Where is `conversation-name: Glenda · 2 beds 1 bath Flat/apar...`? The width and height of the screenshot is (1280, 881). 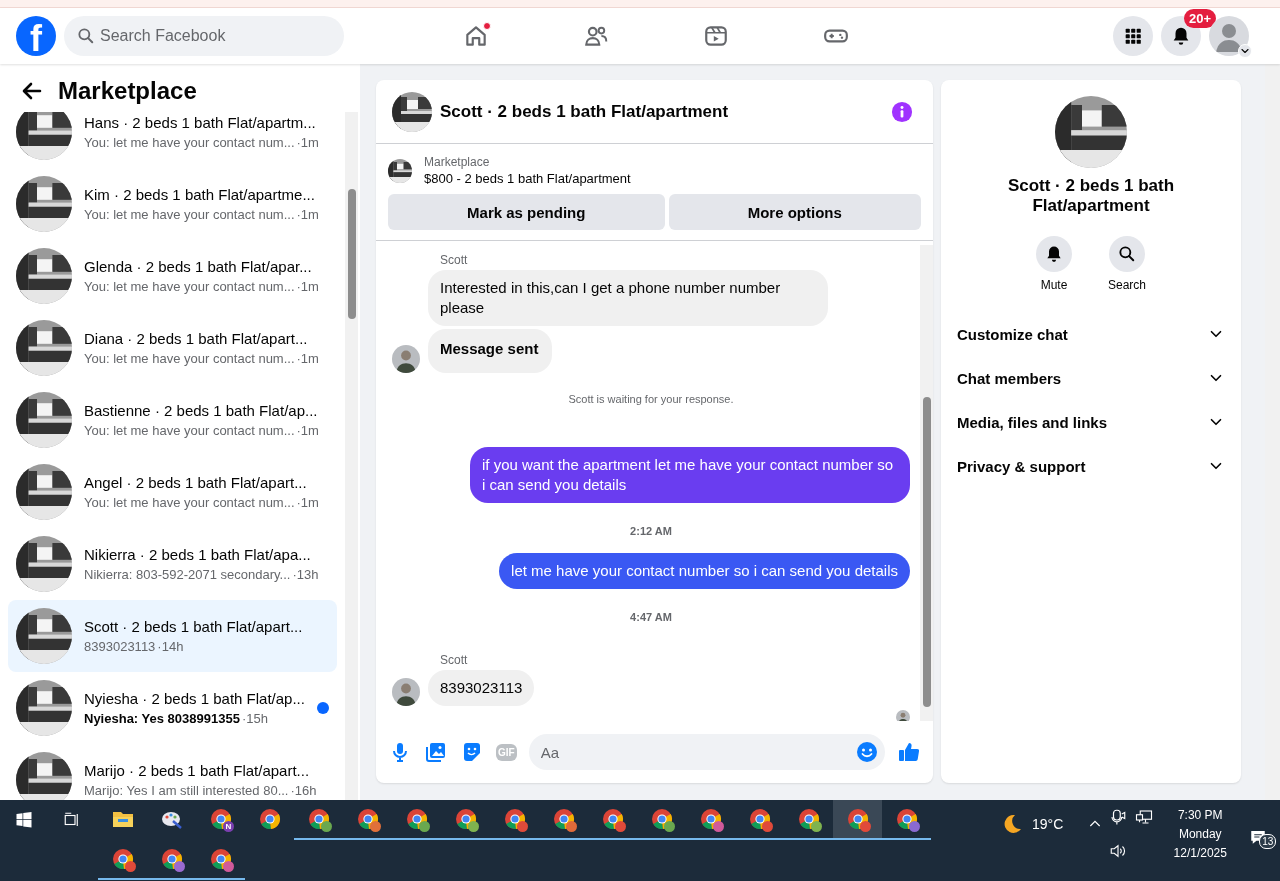
conversation-name: Glenda · 2 beds 1 bath Flat/apar... is located at coordinates (198, 266).